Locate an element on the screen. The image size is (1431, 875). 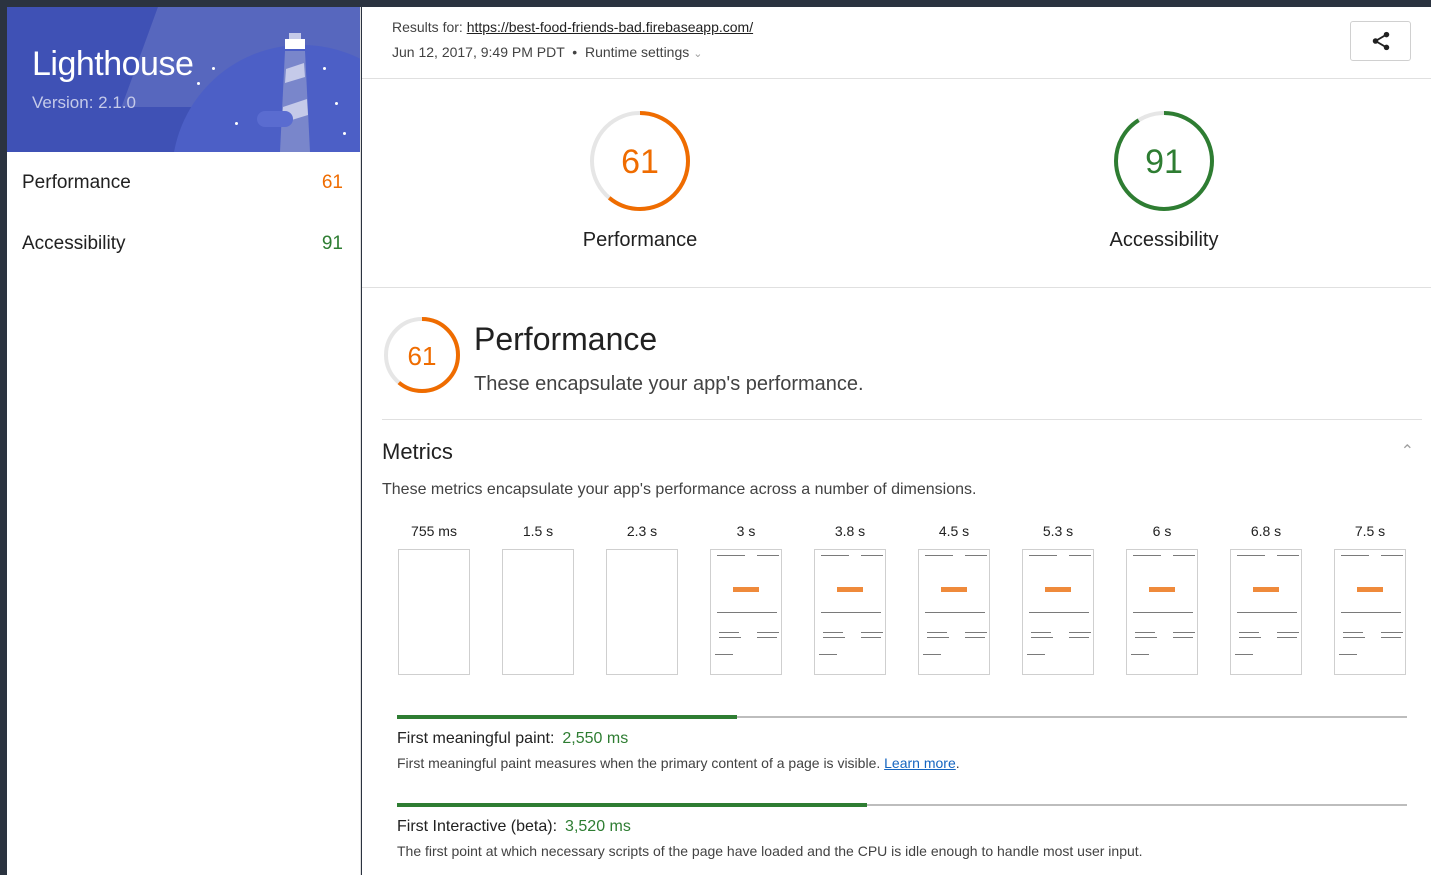
lighthouse-icon is located at coordinates (295, 92).